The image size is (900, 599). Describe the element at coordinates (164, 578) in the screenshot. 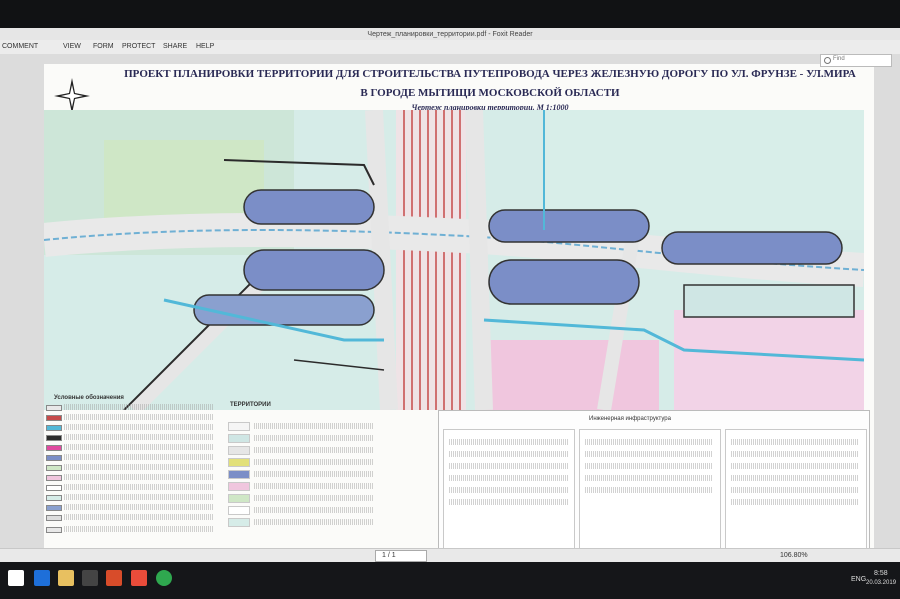

I see `chrome-icon` at that location.